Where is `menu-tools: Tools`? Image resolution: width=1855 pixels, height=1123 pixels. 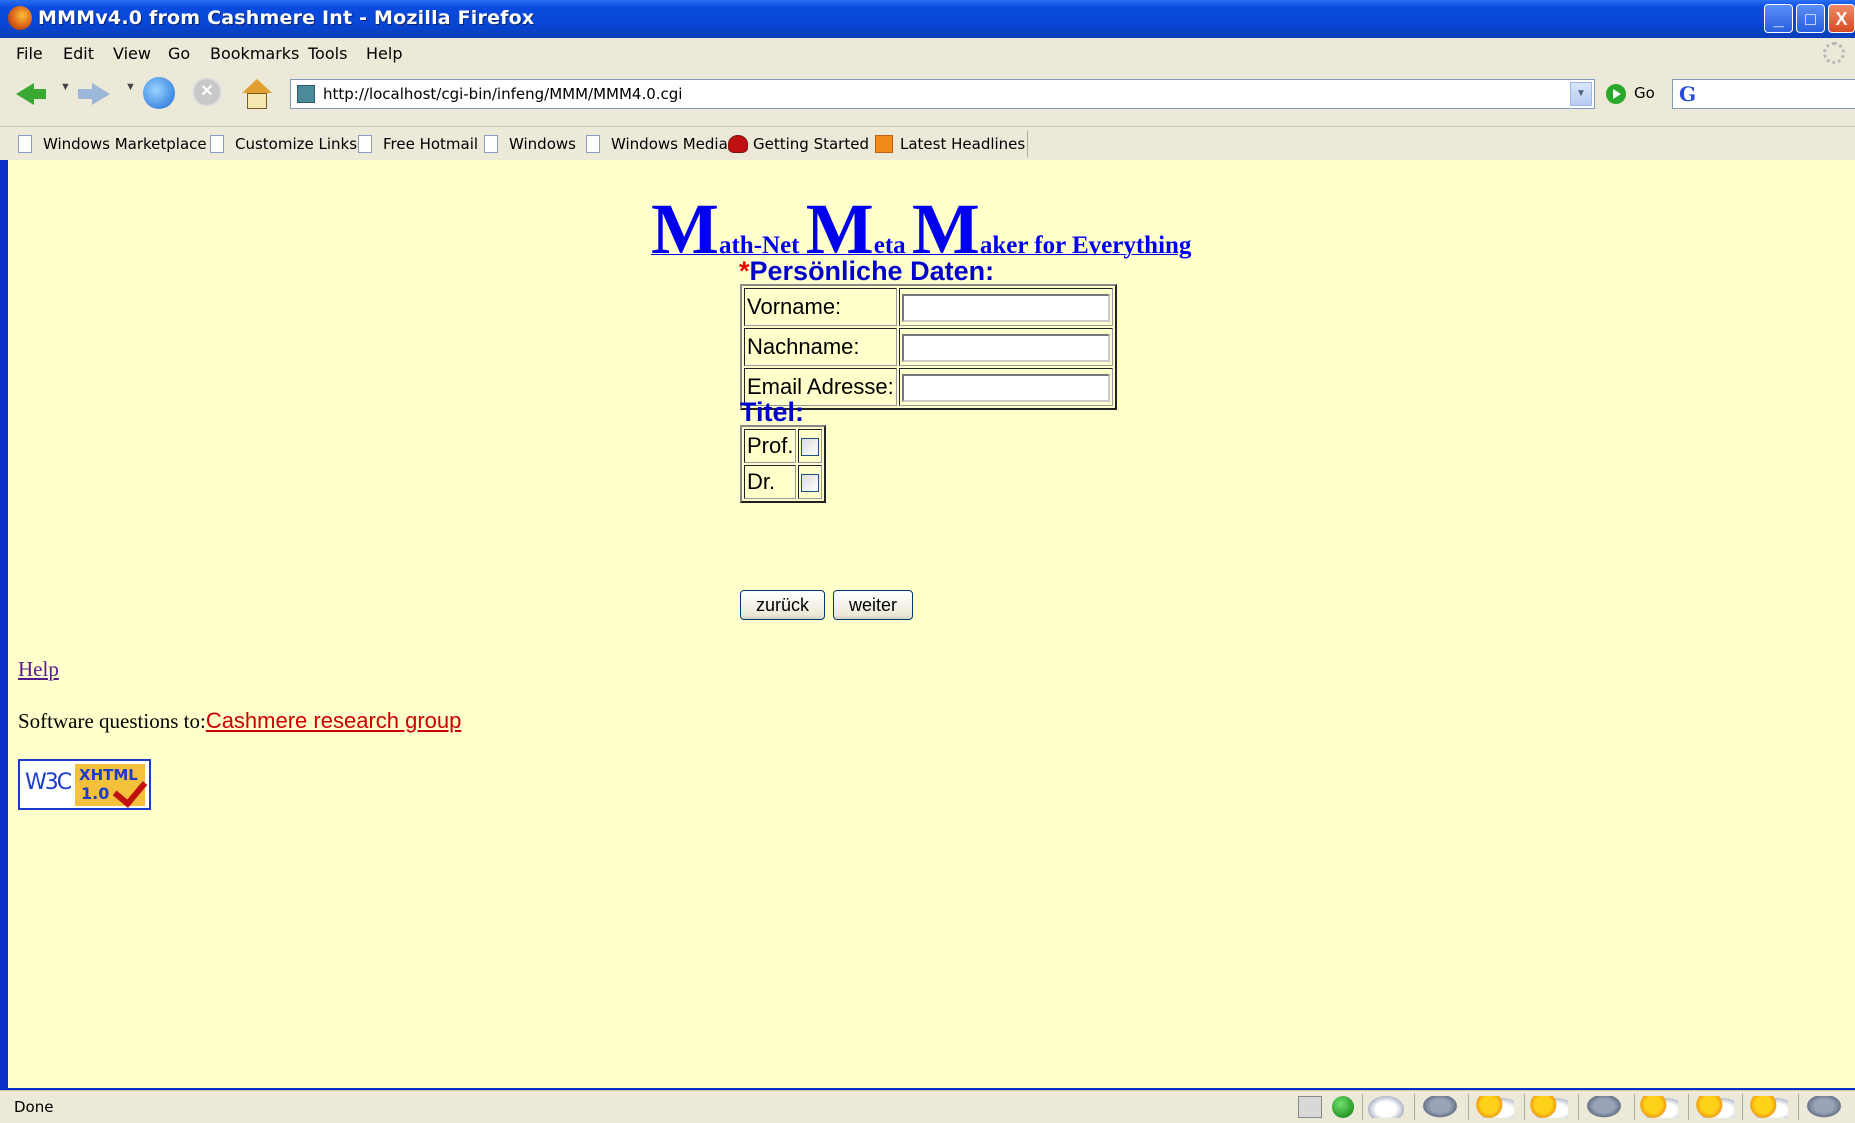 menu-tools: Tools is located at coordinates (327, 53).